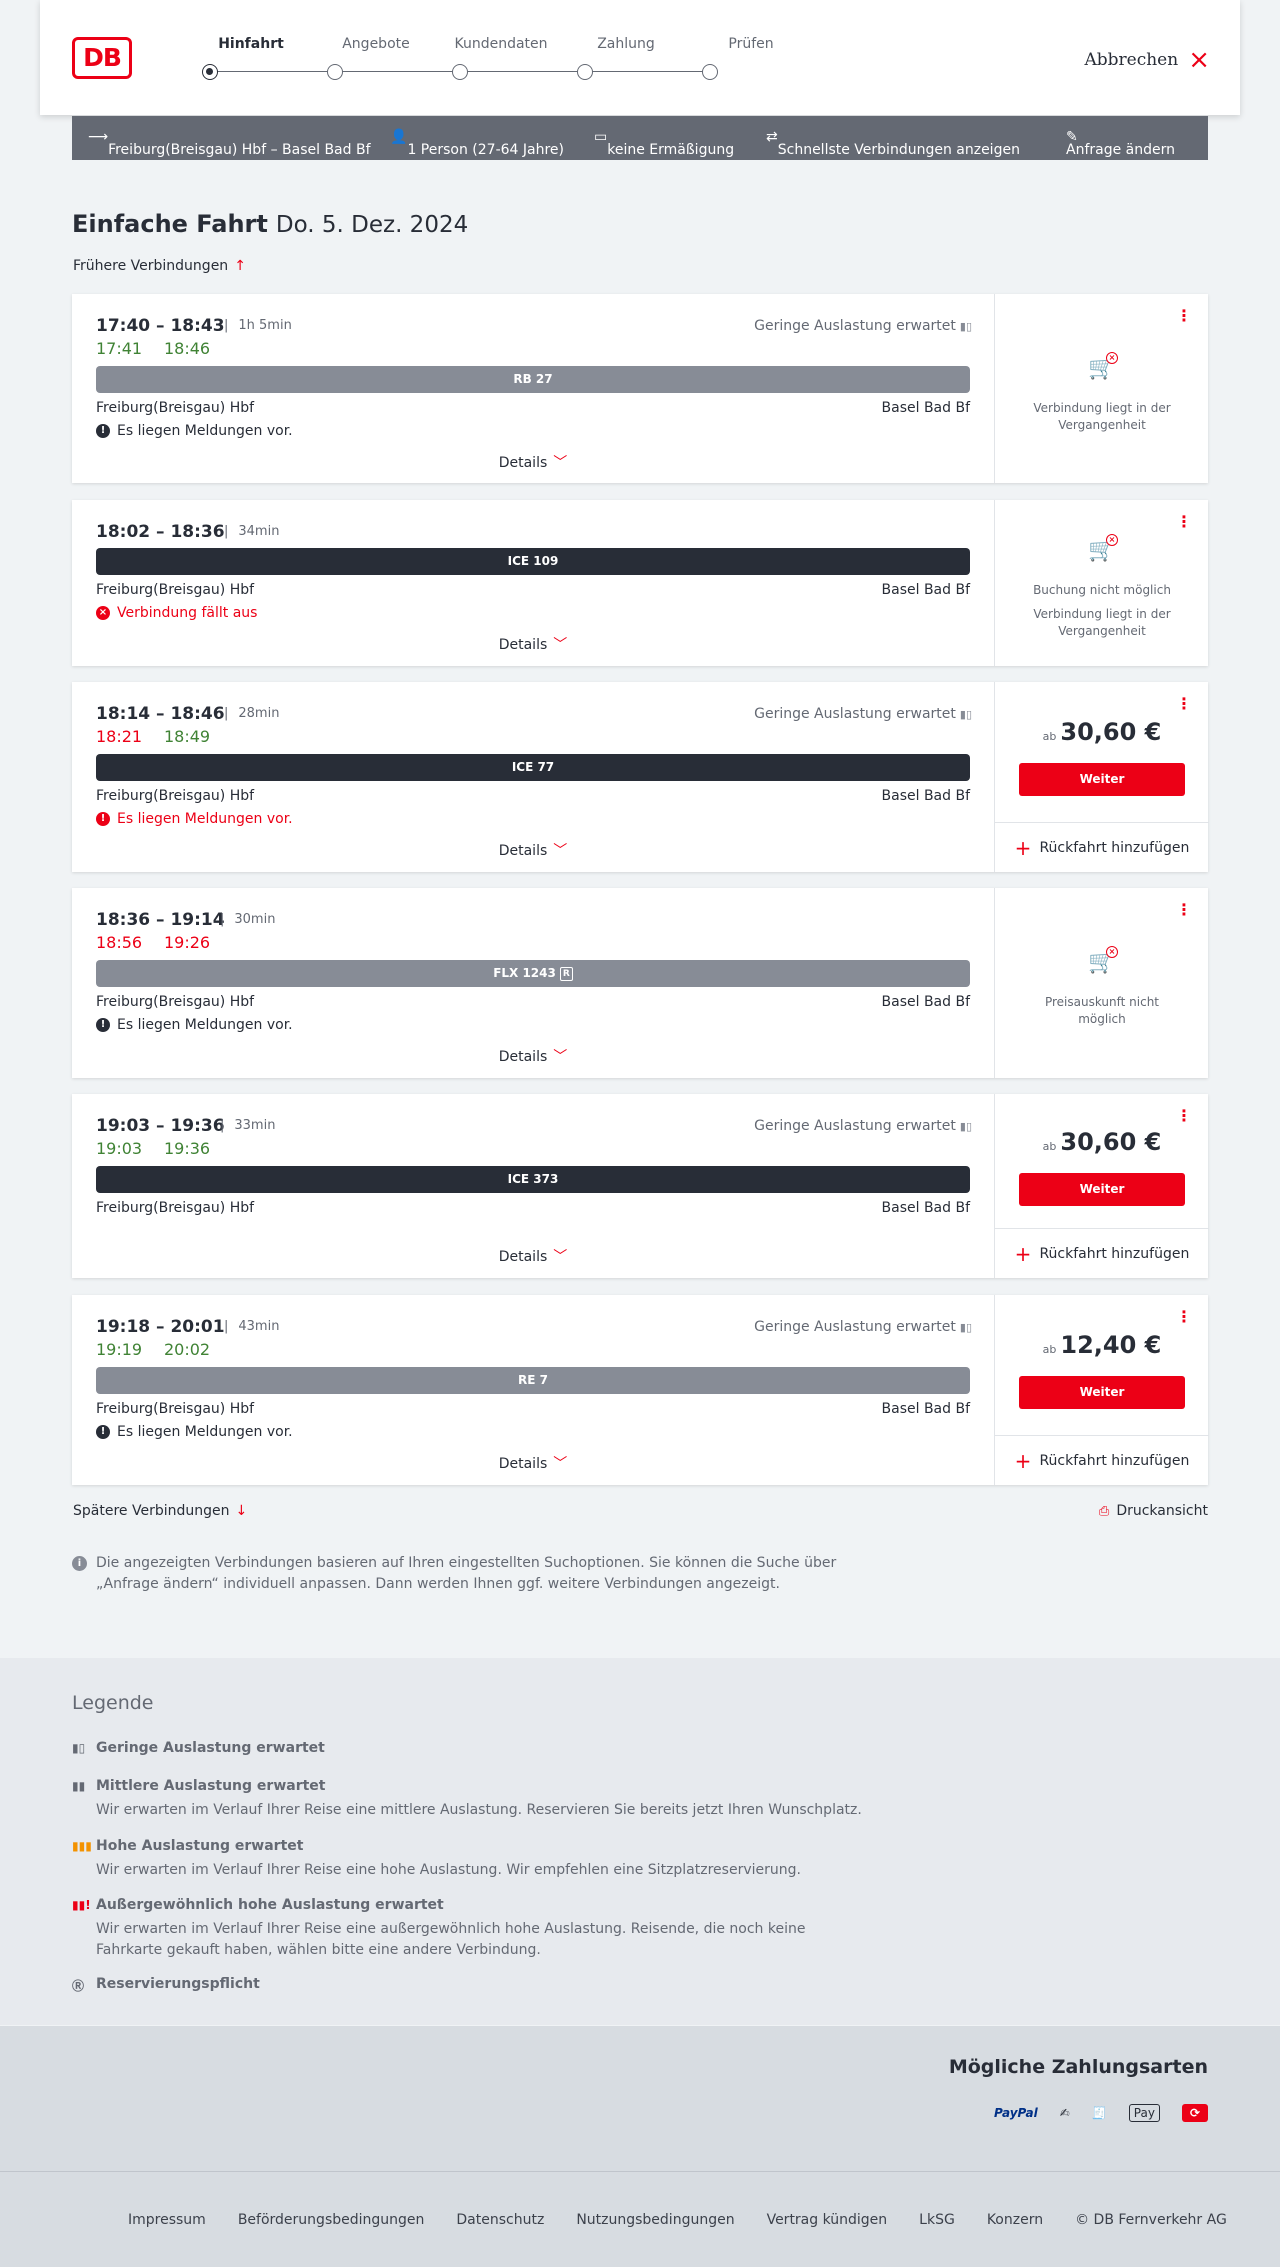 The width and height of the screenshot is (1280, 2267). What do you see at coordinates (937, 2220) in the screenshot?
I see `footer-link-lksg: LkSG` at bounding box center [937, 2220].